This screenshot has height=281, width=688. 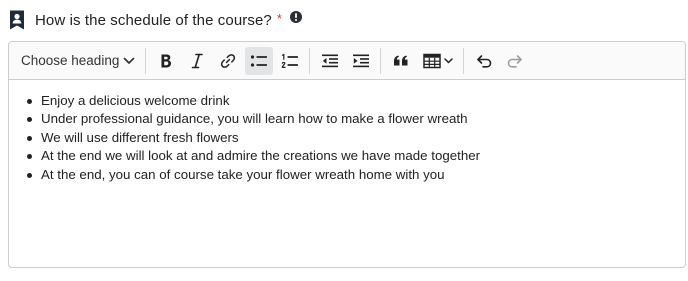 I want to click on numbered-list-icon, so click(x=290, y=61).